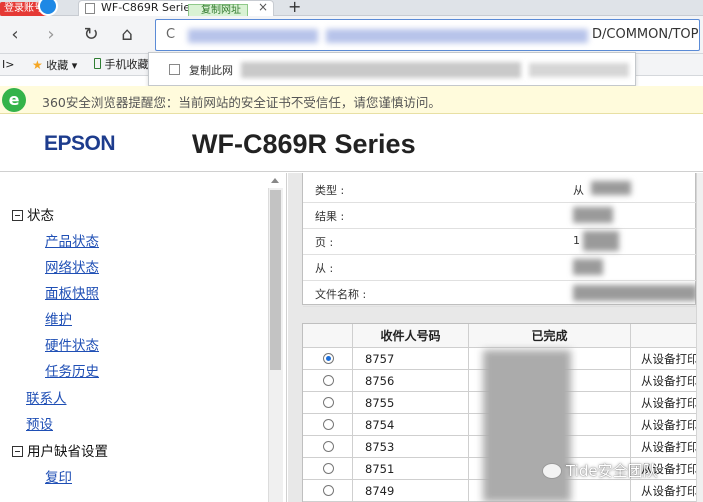 The height and width of the screenshot is (502, 703). Describe the element at coordinates (14, 100) in the screenshot. I see `shield-icon: e` at that location.